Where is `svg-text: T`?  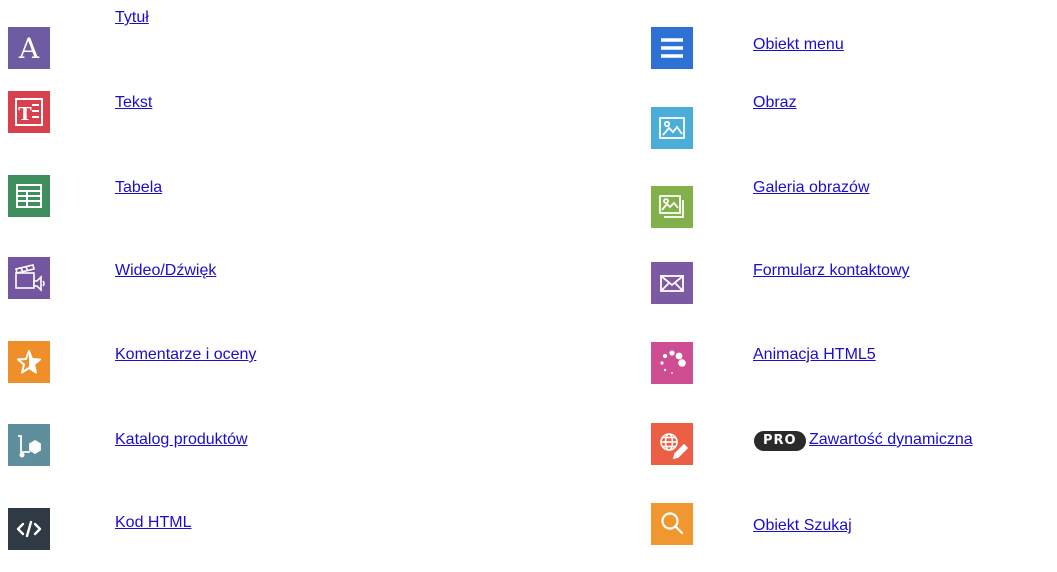 svg-text: T is located at coordinates (25, 114).